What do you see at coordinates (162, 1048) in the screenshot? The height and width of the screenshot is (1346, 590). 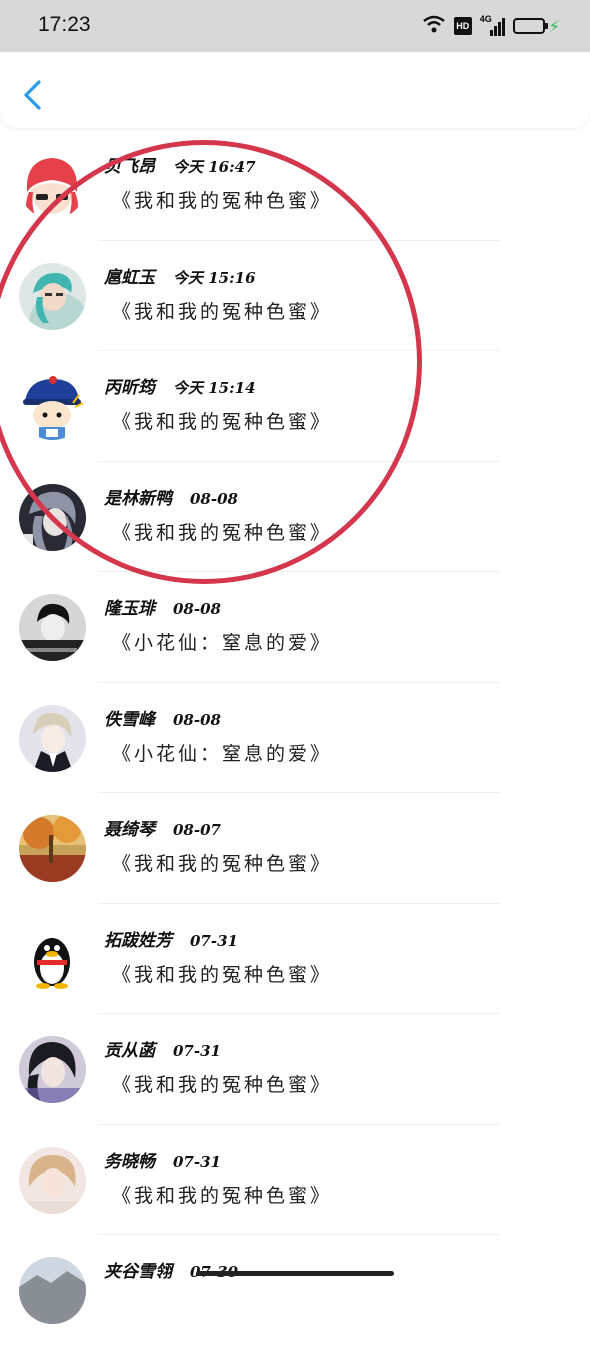 I see `conversation-title: 贡从菡 07-31` at bounding box center [162, 1048].